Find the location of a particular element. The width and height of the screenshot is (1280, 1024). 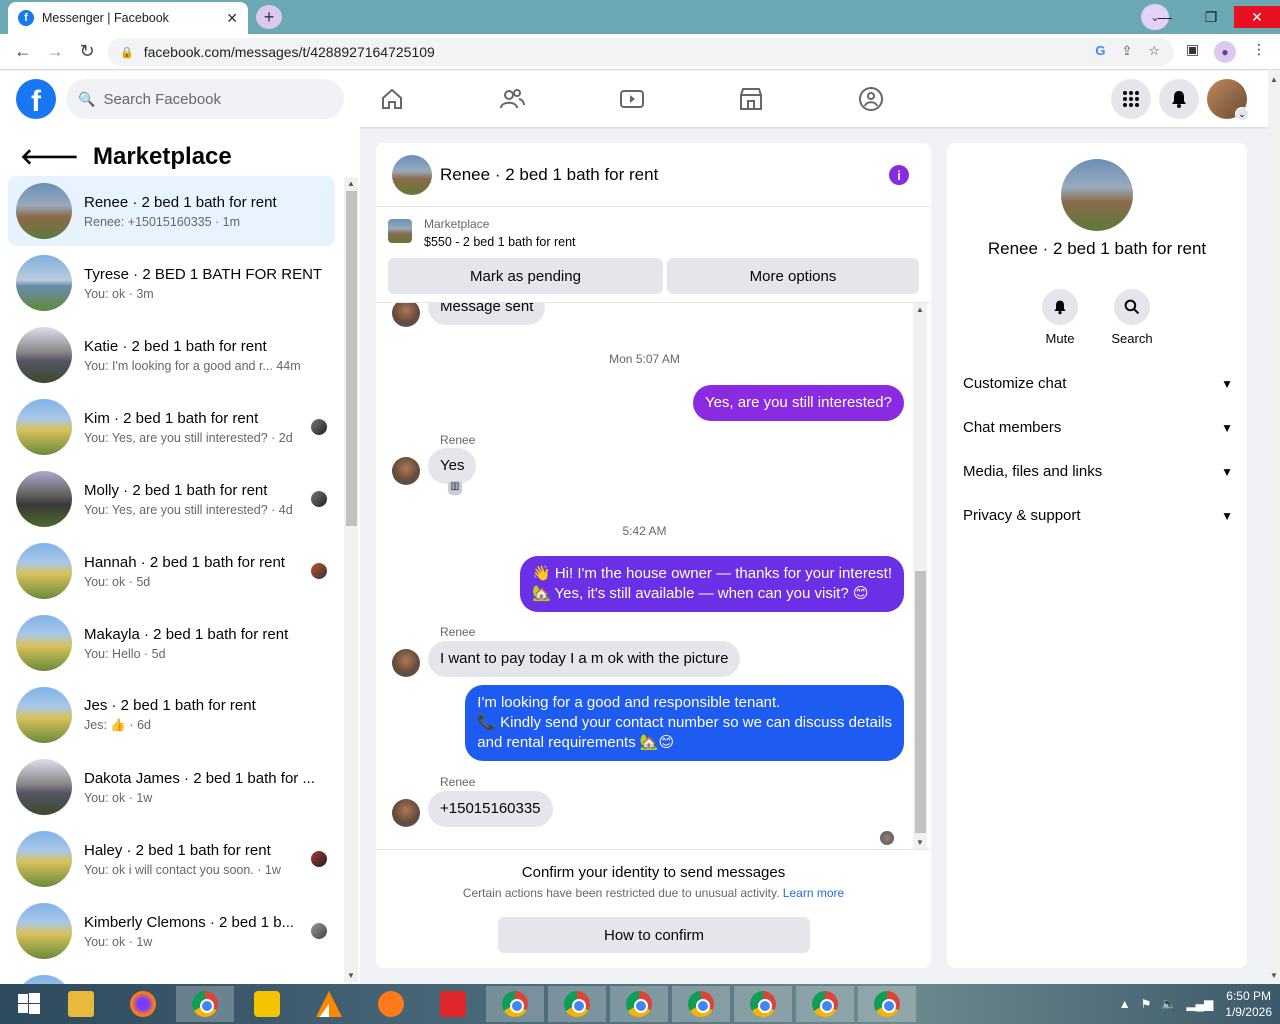

bell-icon is located at coordinates (1060, 307).